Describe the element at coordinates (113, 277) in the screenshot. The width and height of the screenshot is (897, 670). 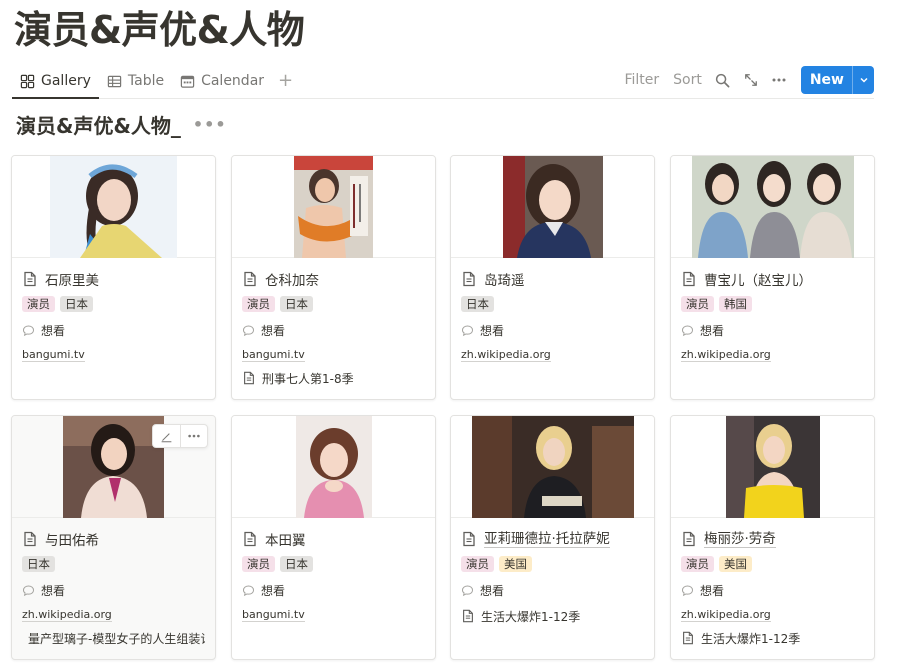
I see `gallery-card: 石原里美 演员 日本 想看 bangumi.tv` at that location.